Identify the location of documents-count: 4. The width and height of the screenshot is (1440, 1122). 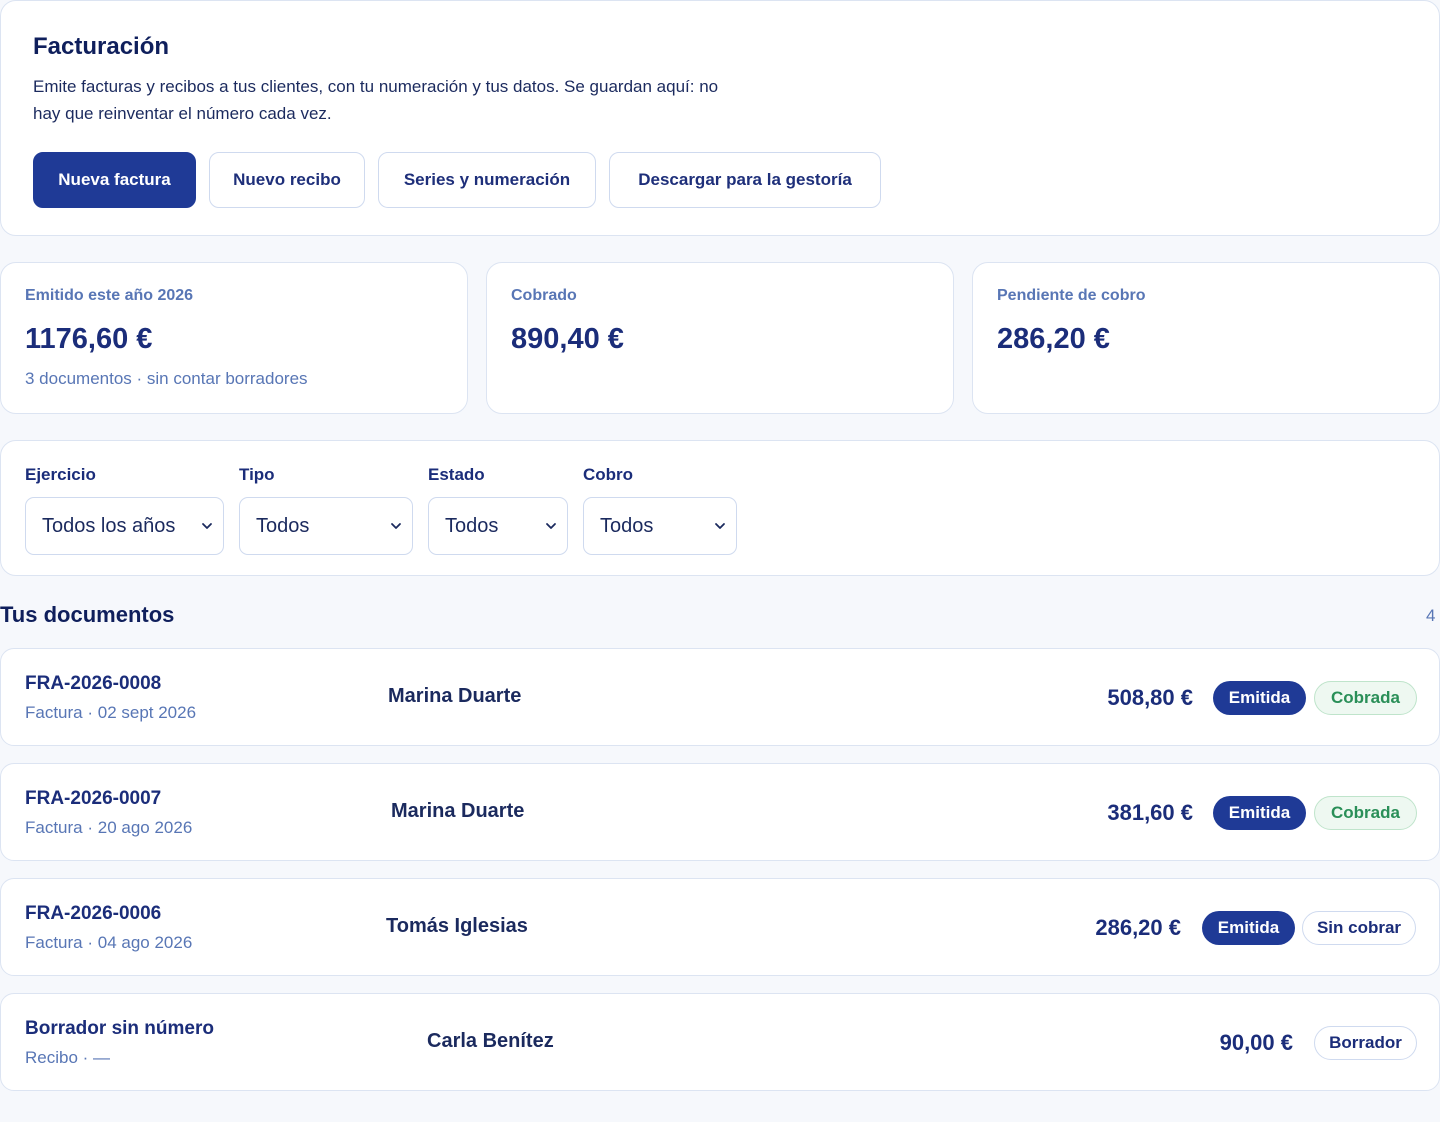
(1431, 615).